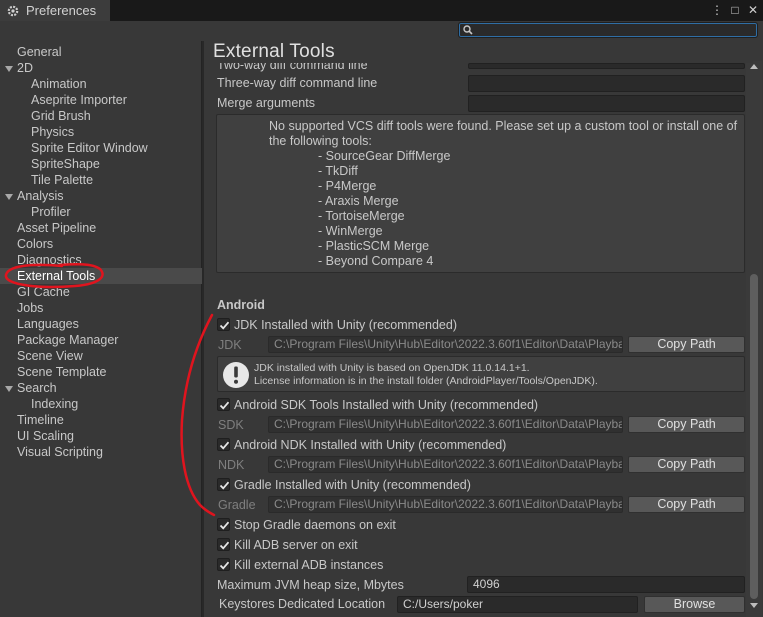 The height and width of the screenshot is (617, 763). What do you see at coordinates (376, 261) in the screenshot?
I see `vcs-tool-item: - Beyond Compare 4` at bounding box center [376, 261].